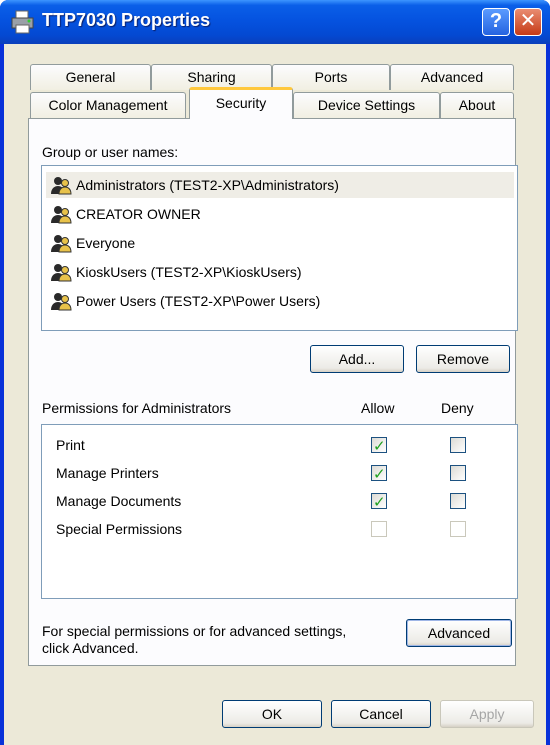 The width and height of the screenshot is (550, 745). I want to click on user-list-item: KioskUsers (TEST2-XP\KioskUsers), so click(280, 272).